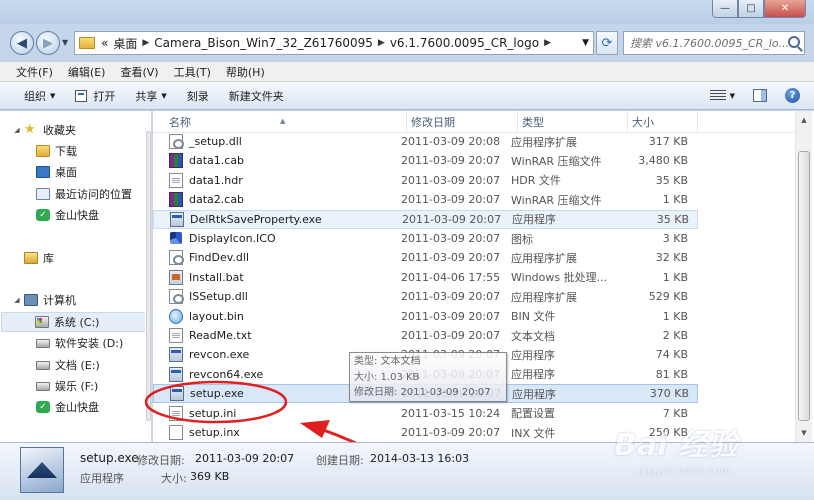  What do you see at coordinates (44, 130) in the screenshot?
I see `nav-favorites: ◢ ★ 收藏夹` at bounding box center [44, 130].